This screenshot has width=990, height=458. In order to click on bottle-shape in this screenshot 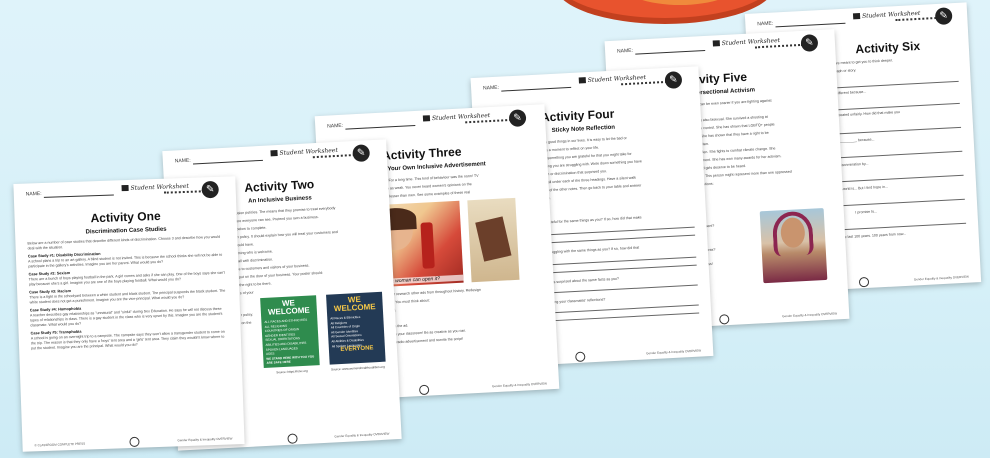, I will do `click(427, 245)`.